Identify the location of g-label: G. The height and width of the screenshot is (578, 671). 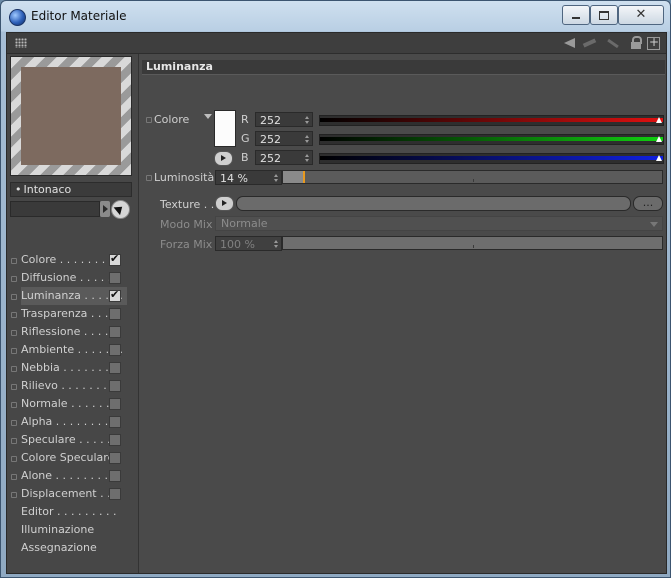
(245, 138).